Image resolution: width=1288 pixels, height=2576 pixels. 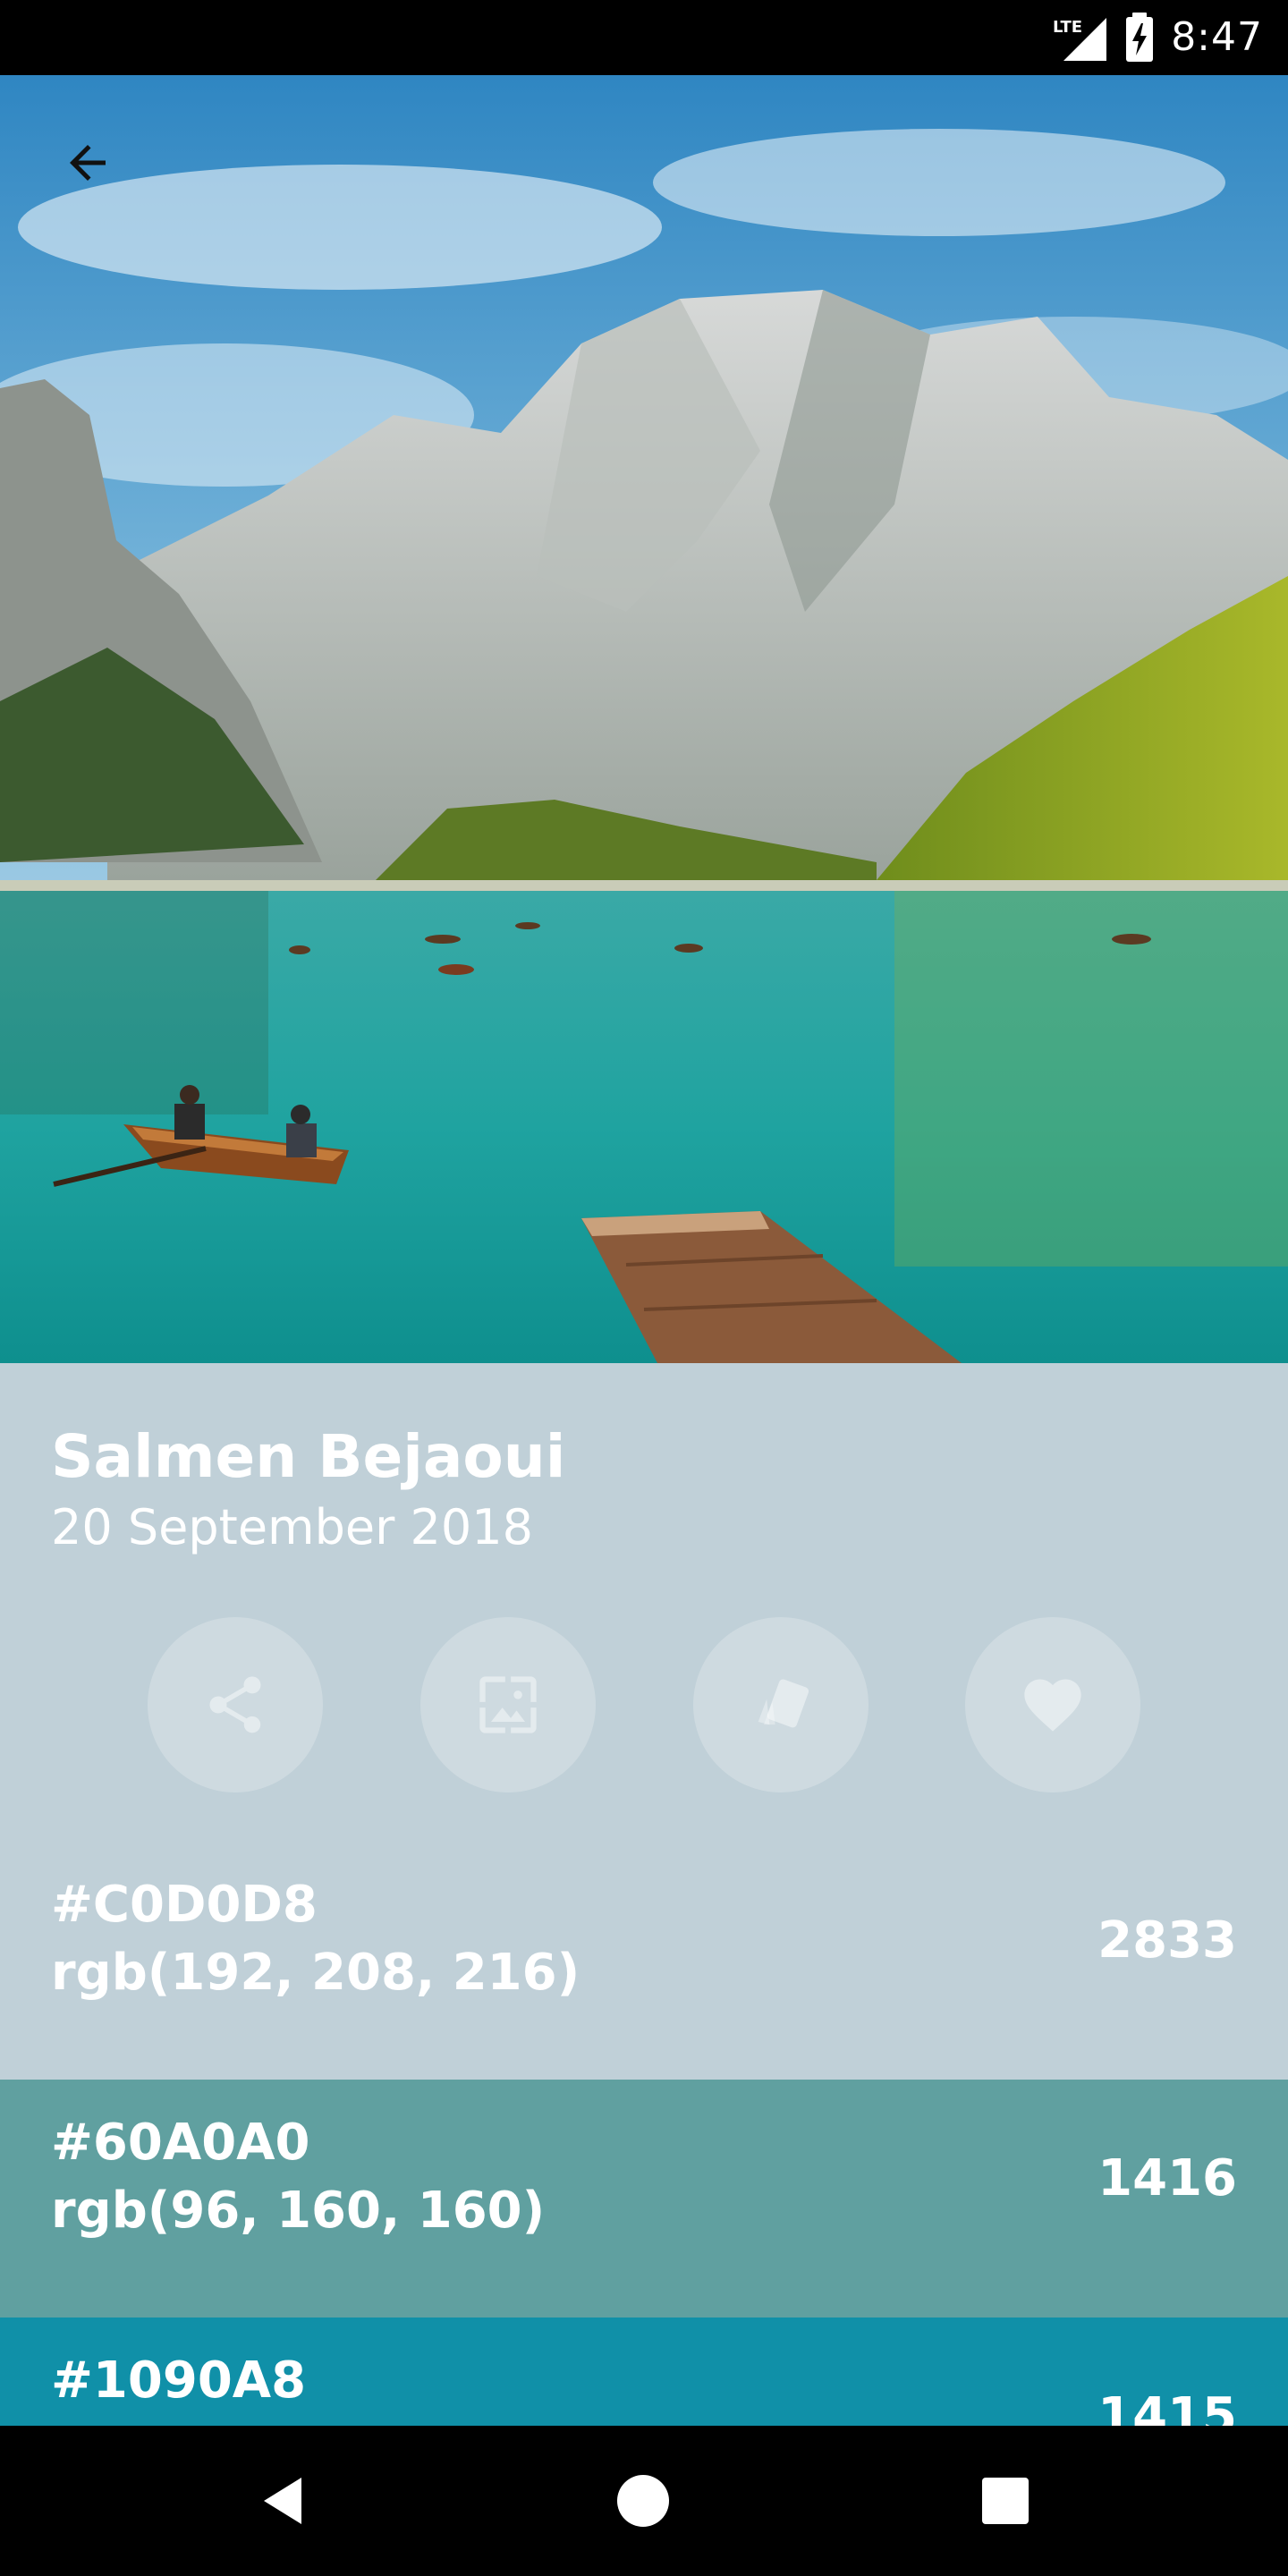 What do you see at coordinates (1167, 2178) in the screenshot?
I see `palette-count: 1416` at bounding box center [1167, 2178].